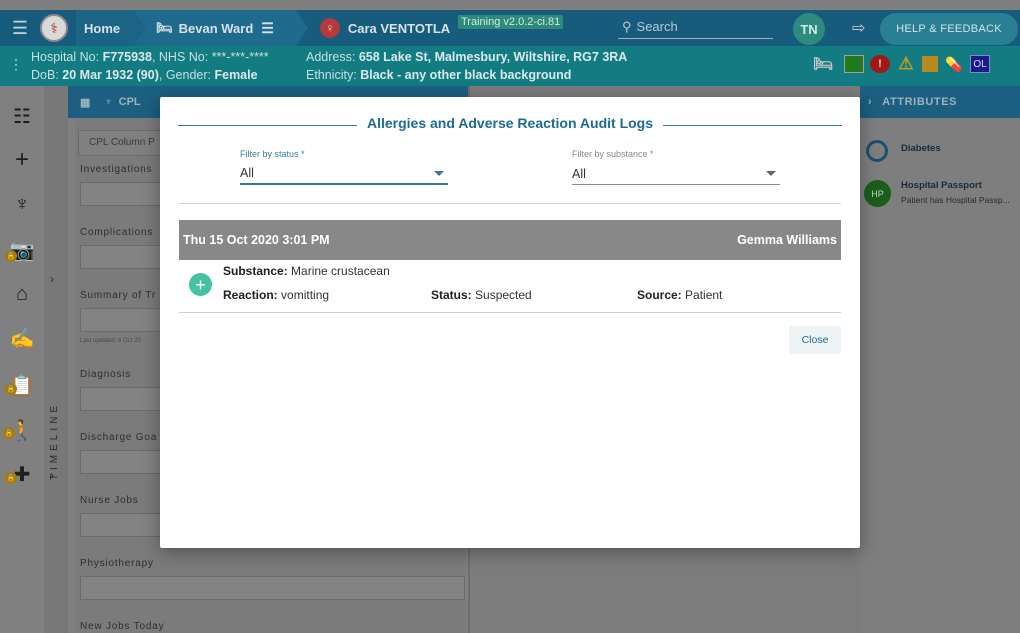 This screenshot has width=1020, height=633. I want to click on left-navigation-rail: ☷ + ♆ 📷 🔒 ⌂ ✍ 📋 🔒 🚶 🔒 ✚ 🔒, so click(22, 359).